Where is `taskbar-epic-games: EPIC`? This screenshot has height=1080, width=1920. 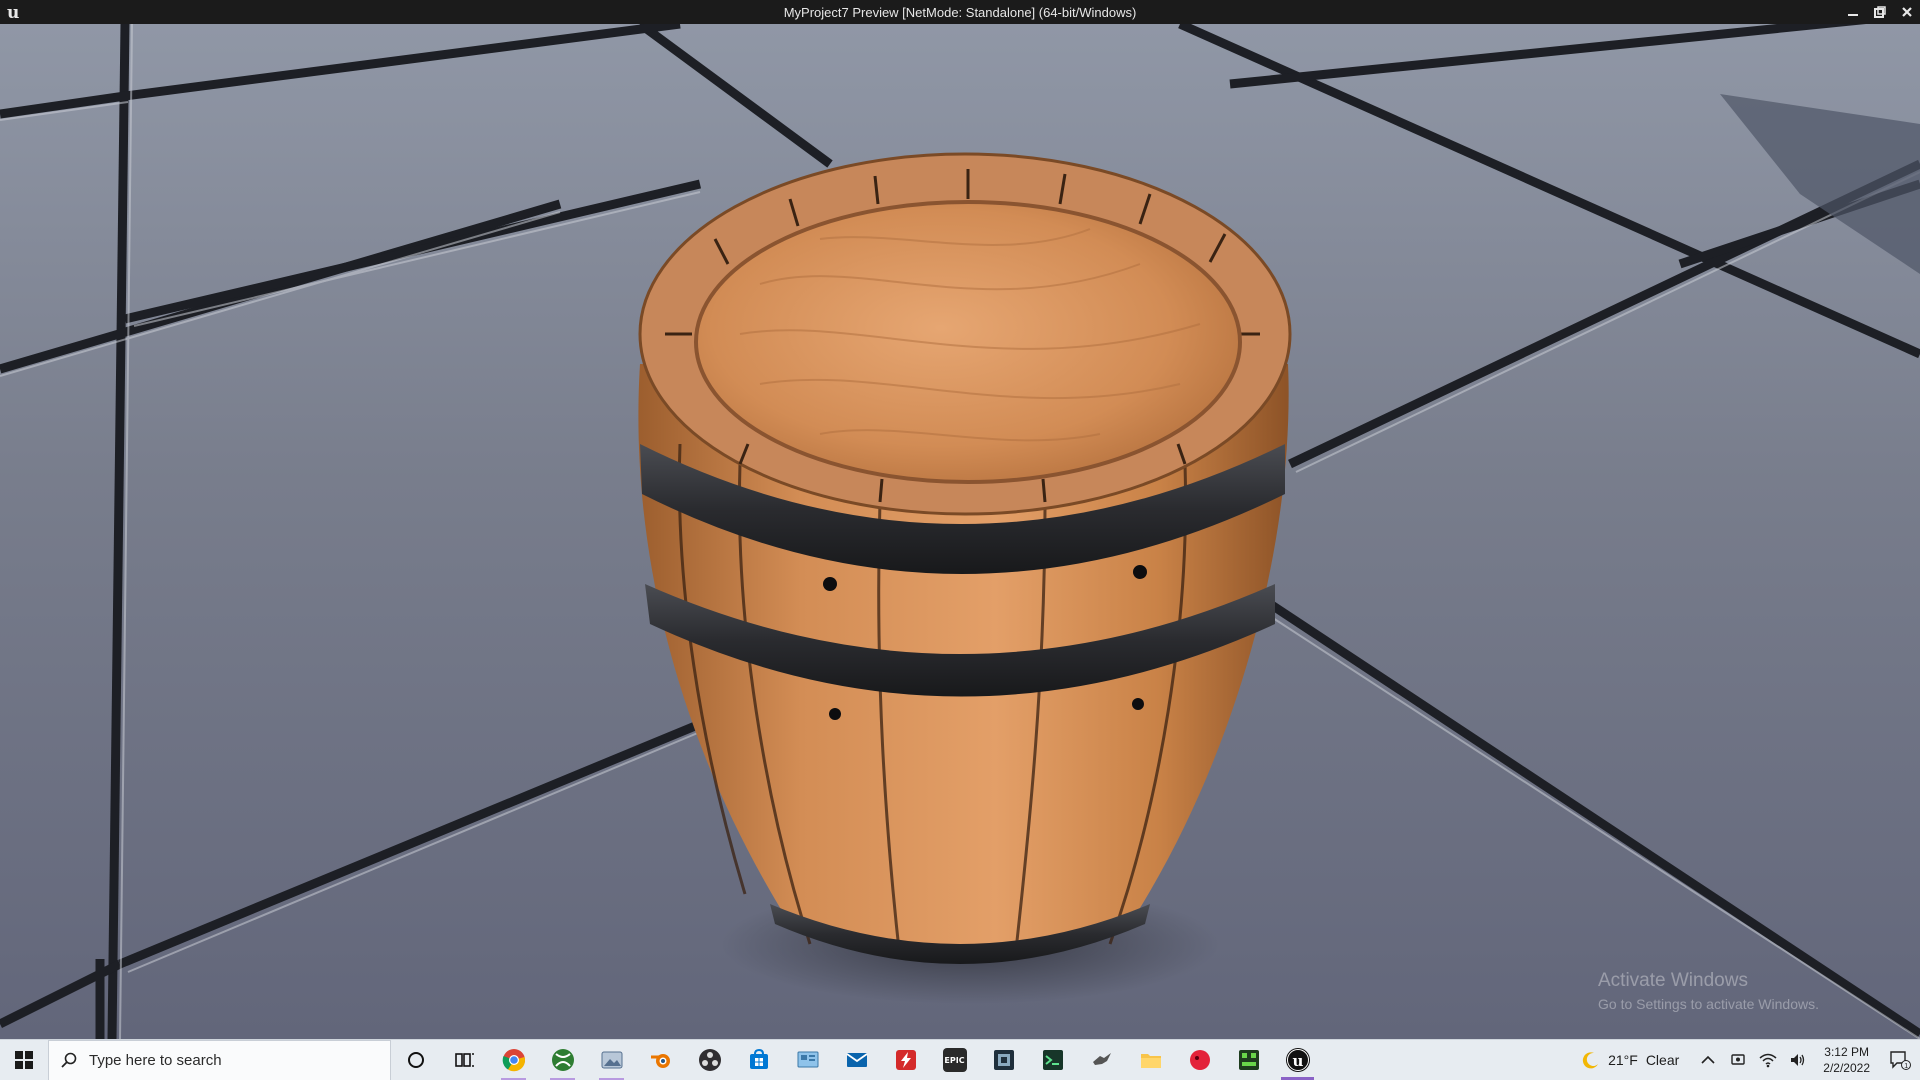 taskbar-epic-games: EPIC is located at coordinates (954, 1060).